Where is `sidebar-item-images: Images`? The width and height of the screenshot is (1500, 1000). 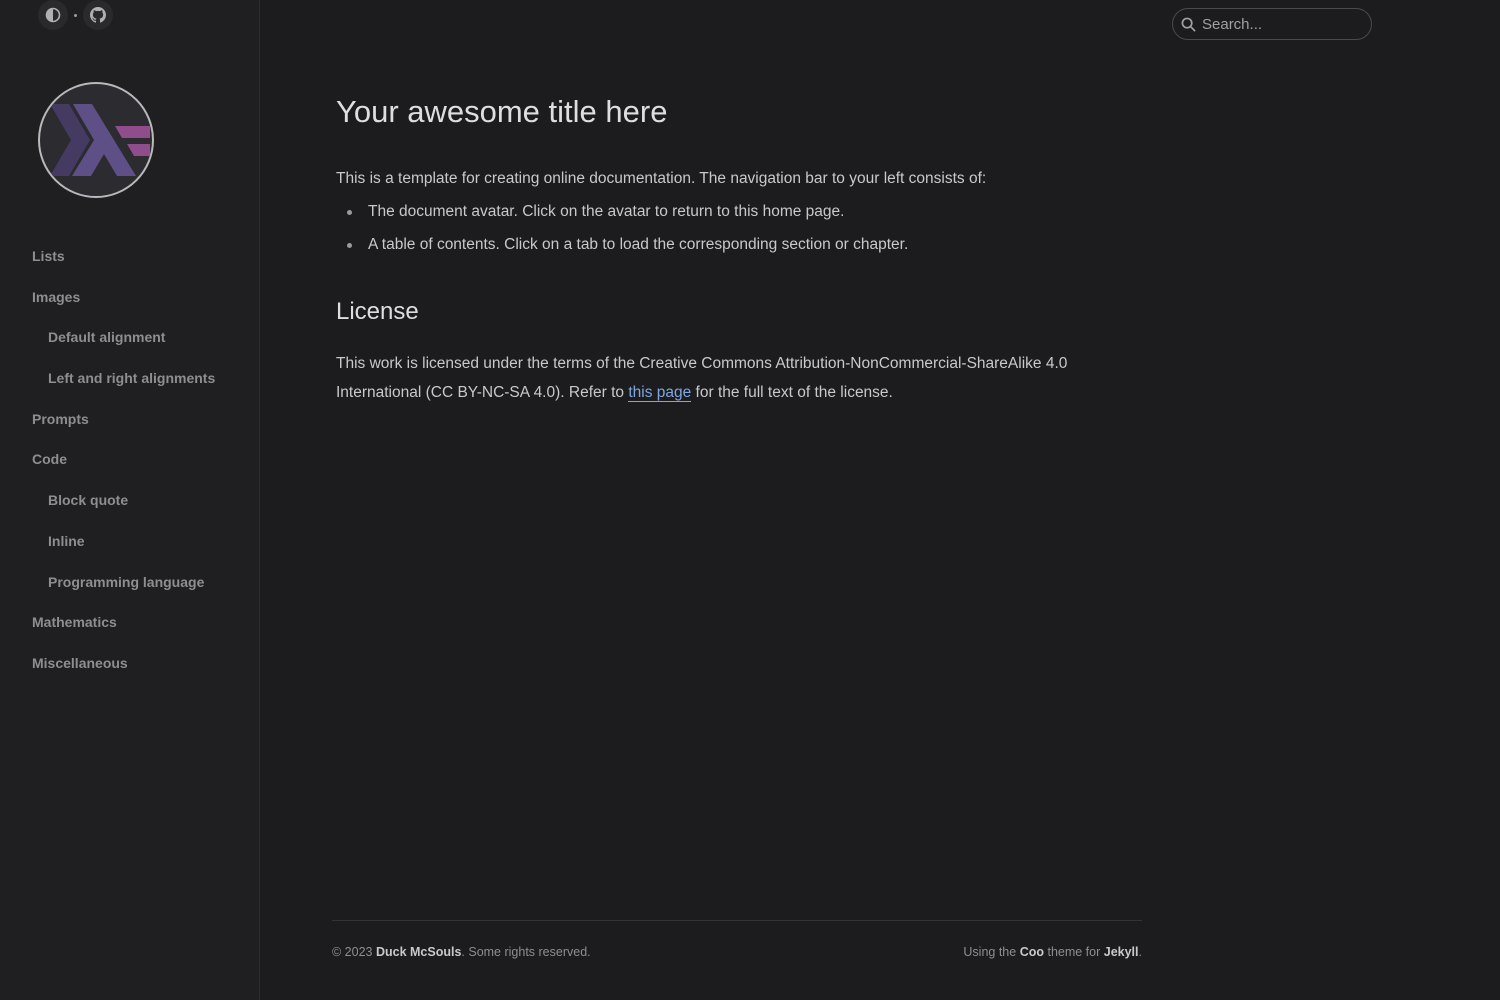
sidebar-item-images: Images is located at coordinates (129, 297).